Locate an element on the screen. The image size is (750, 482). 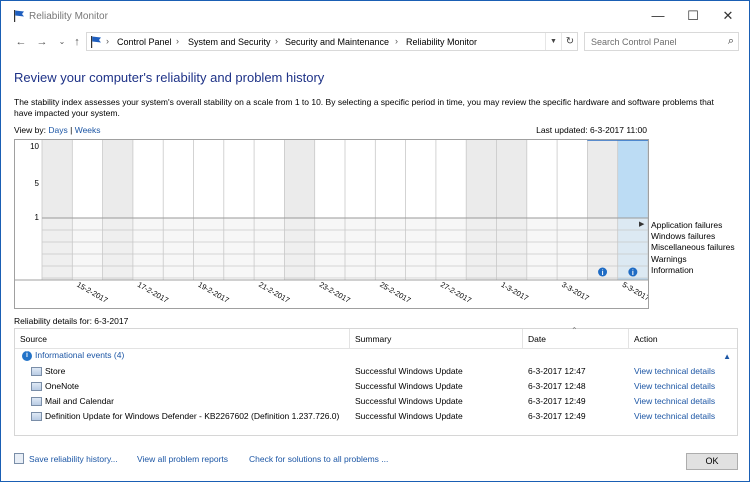
up-button: ↑ is located at coordinates (77, 42).